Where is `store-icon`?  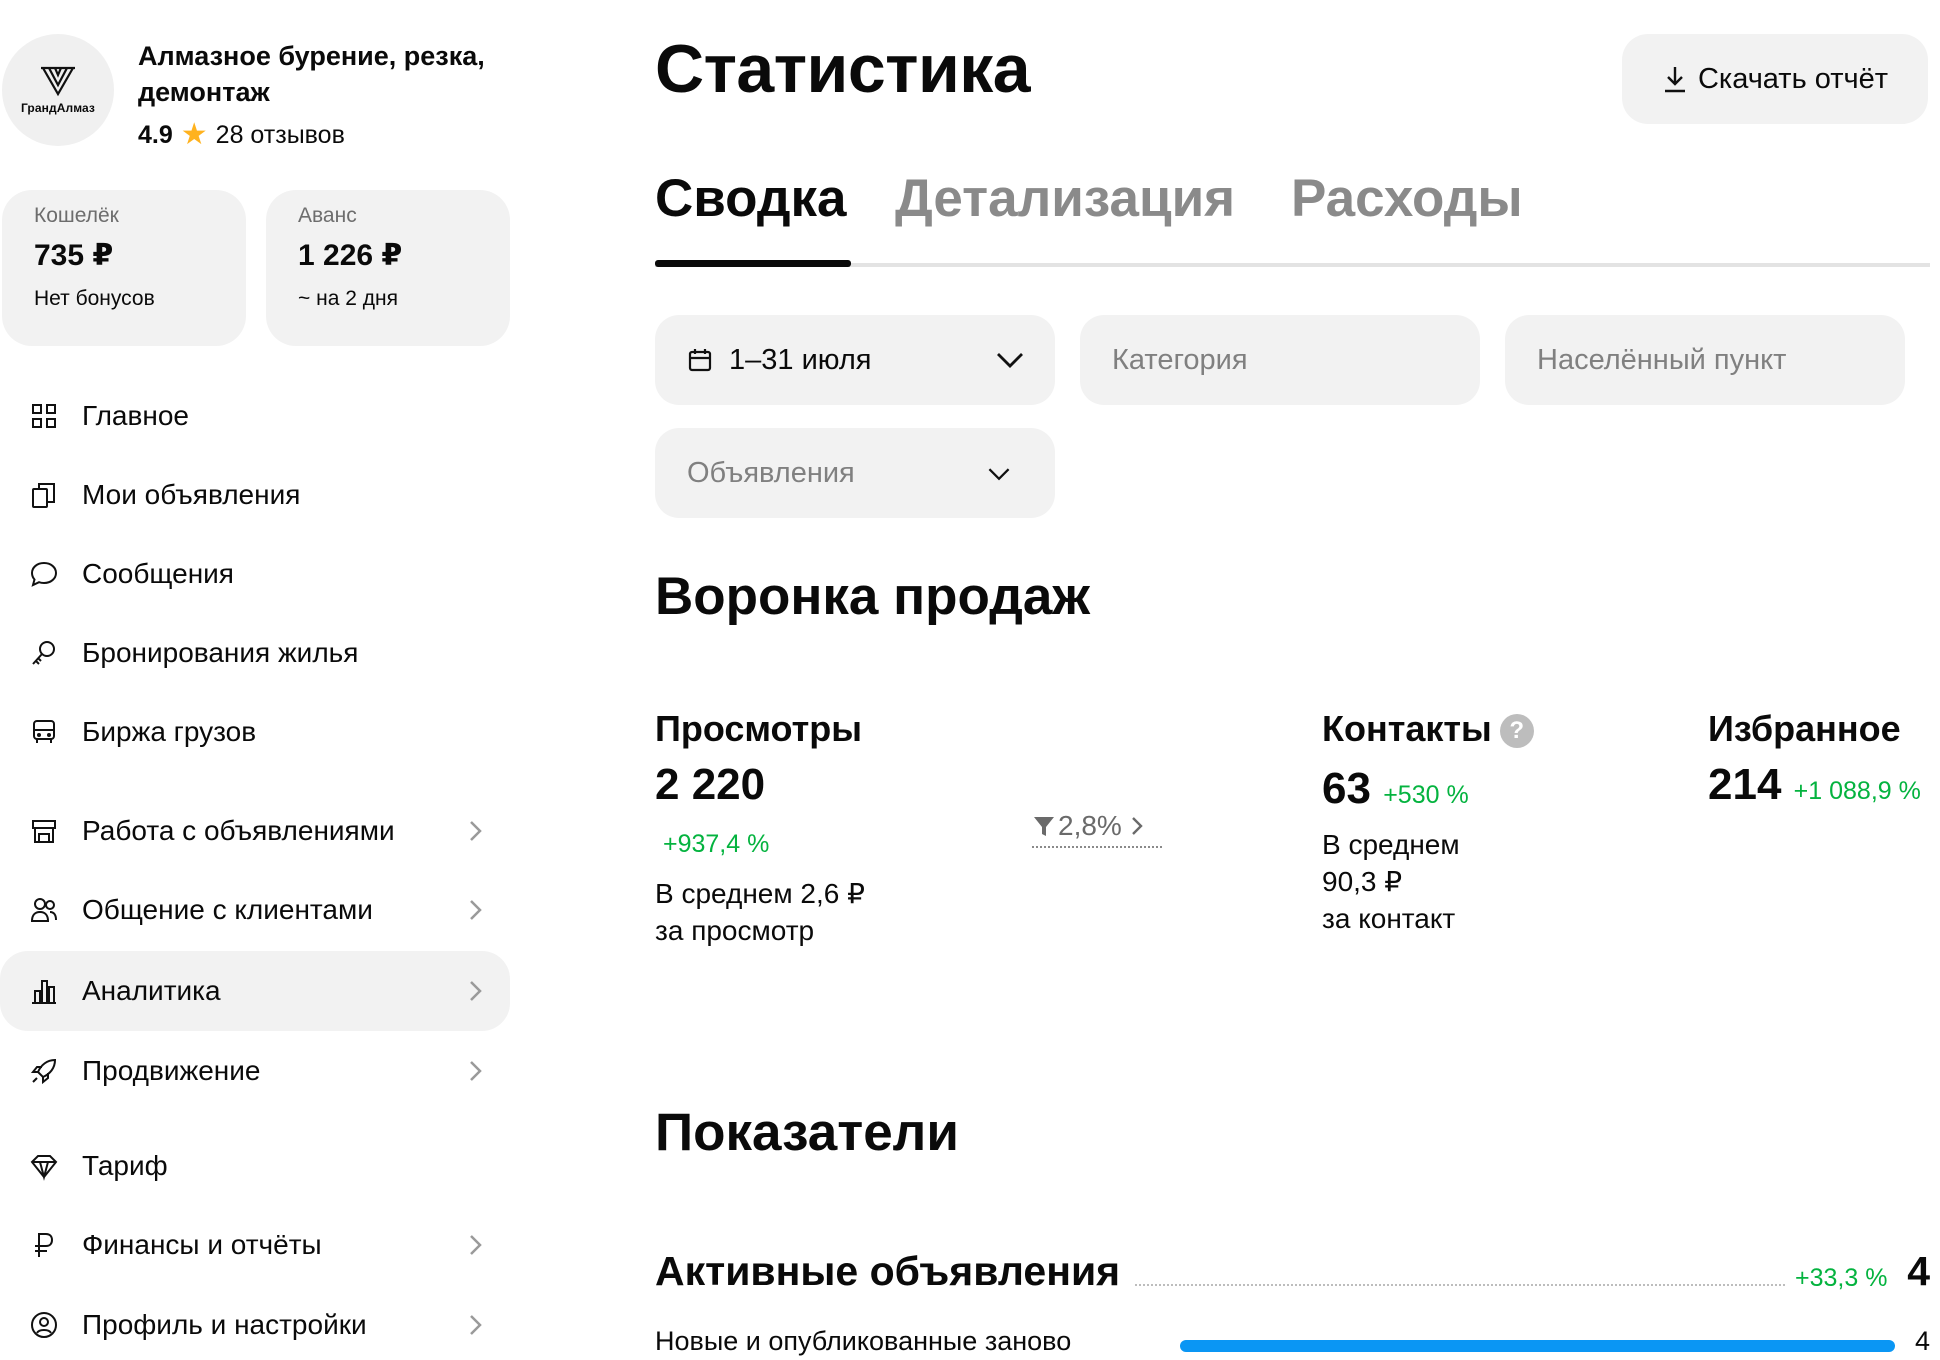
store-icon is located at coordinates (44, 831).